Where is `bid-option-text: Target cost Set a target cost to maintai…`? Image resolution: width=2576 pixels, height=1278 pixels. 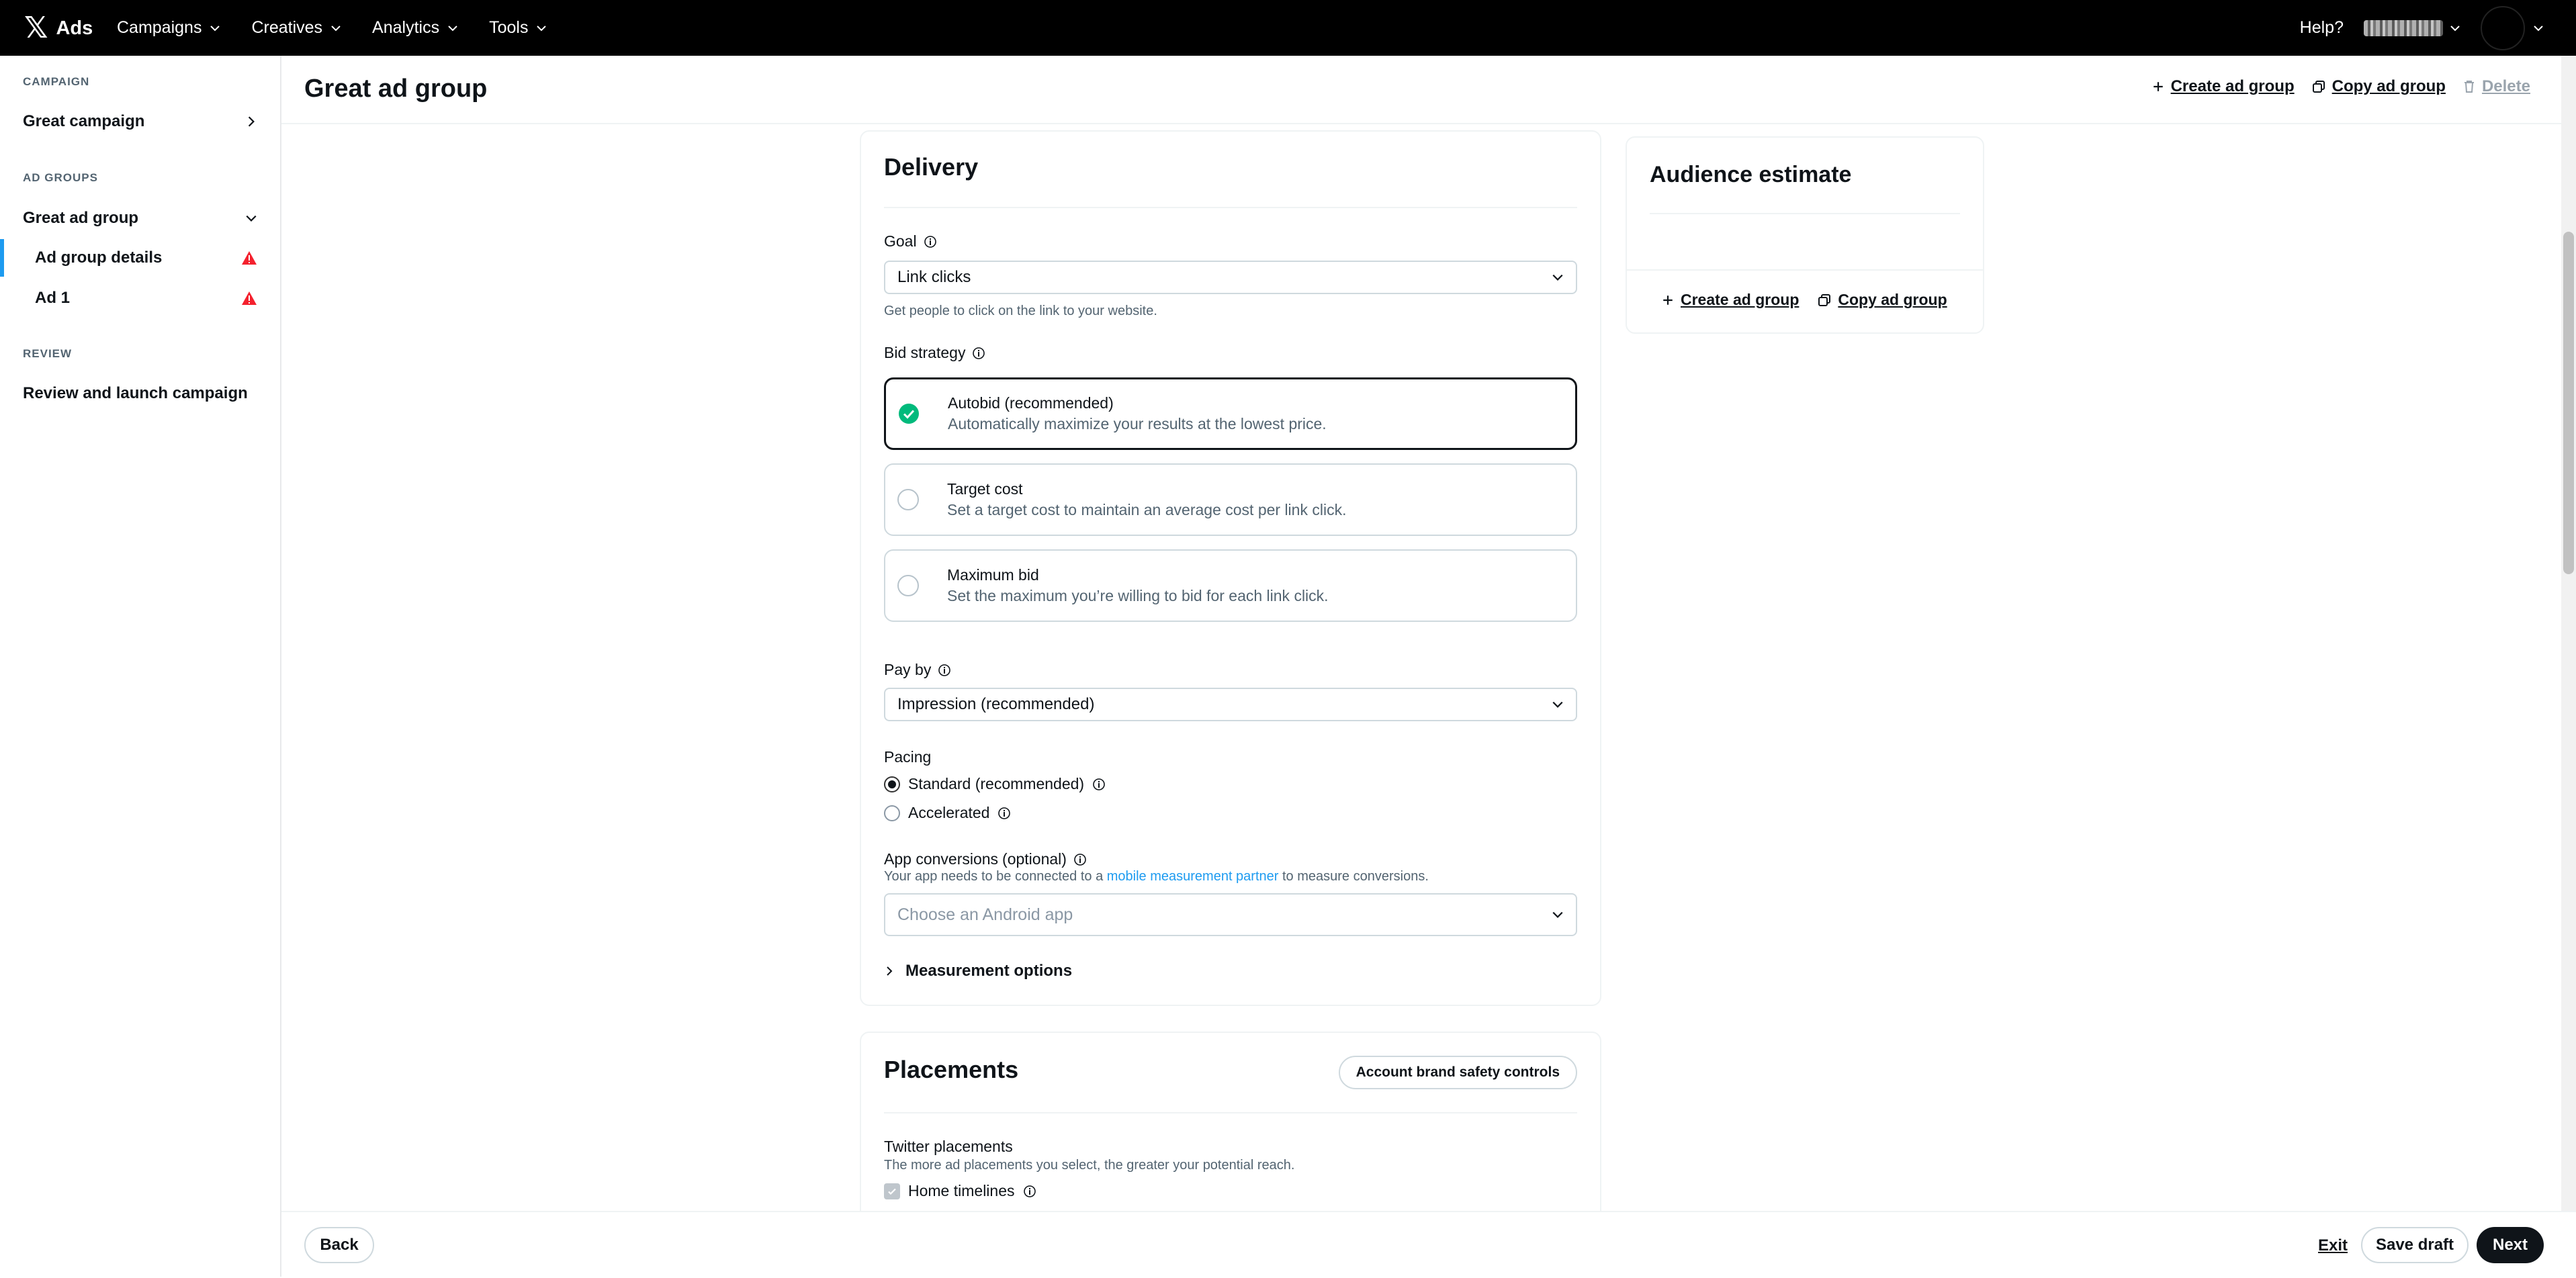
bid-option-text: Target cost Set a target cost to maintai… is located at coordinates (1147, 499).